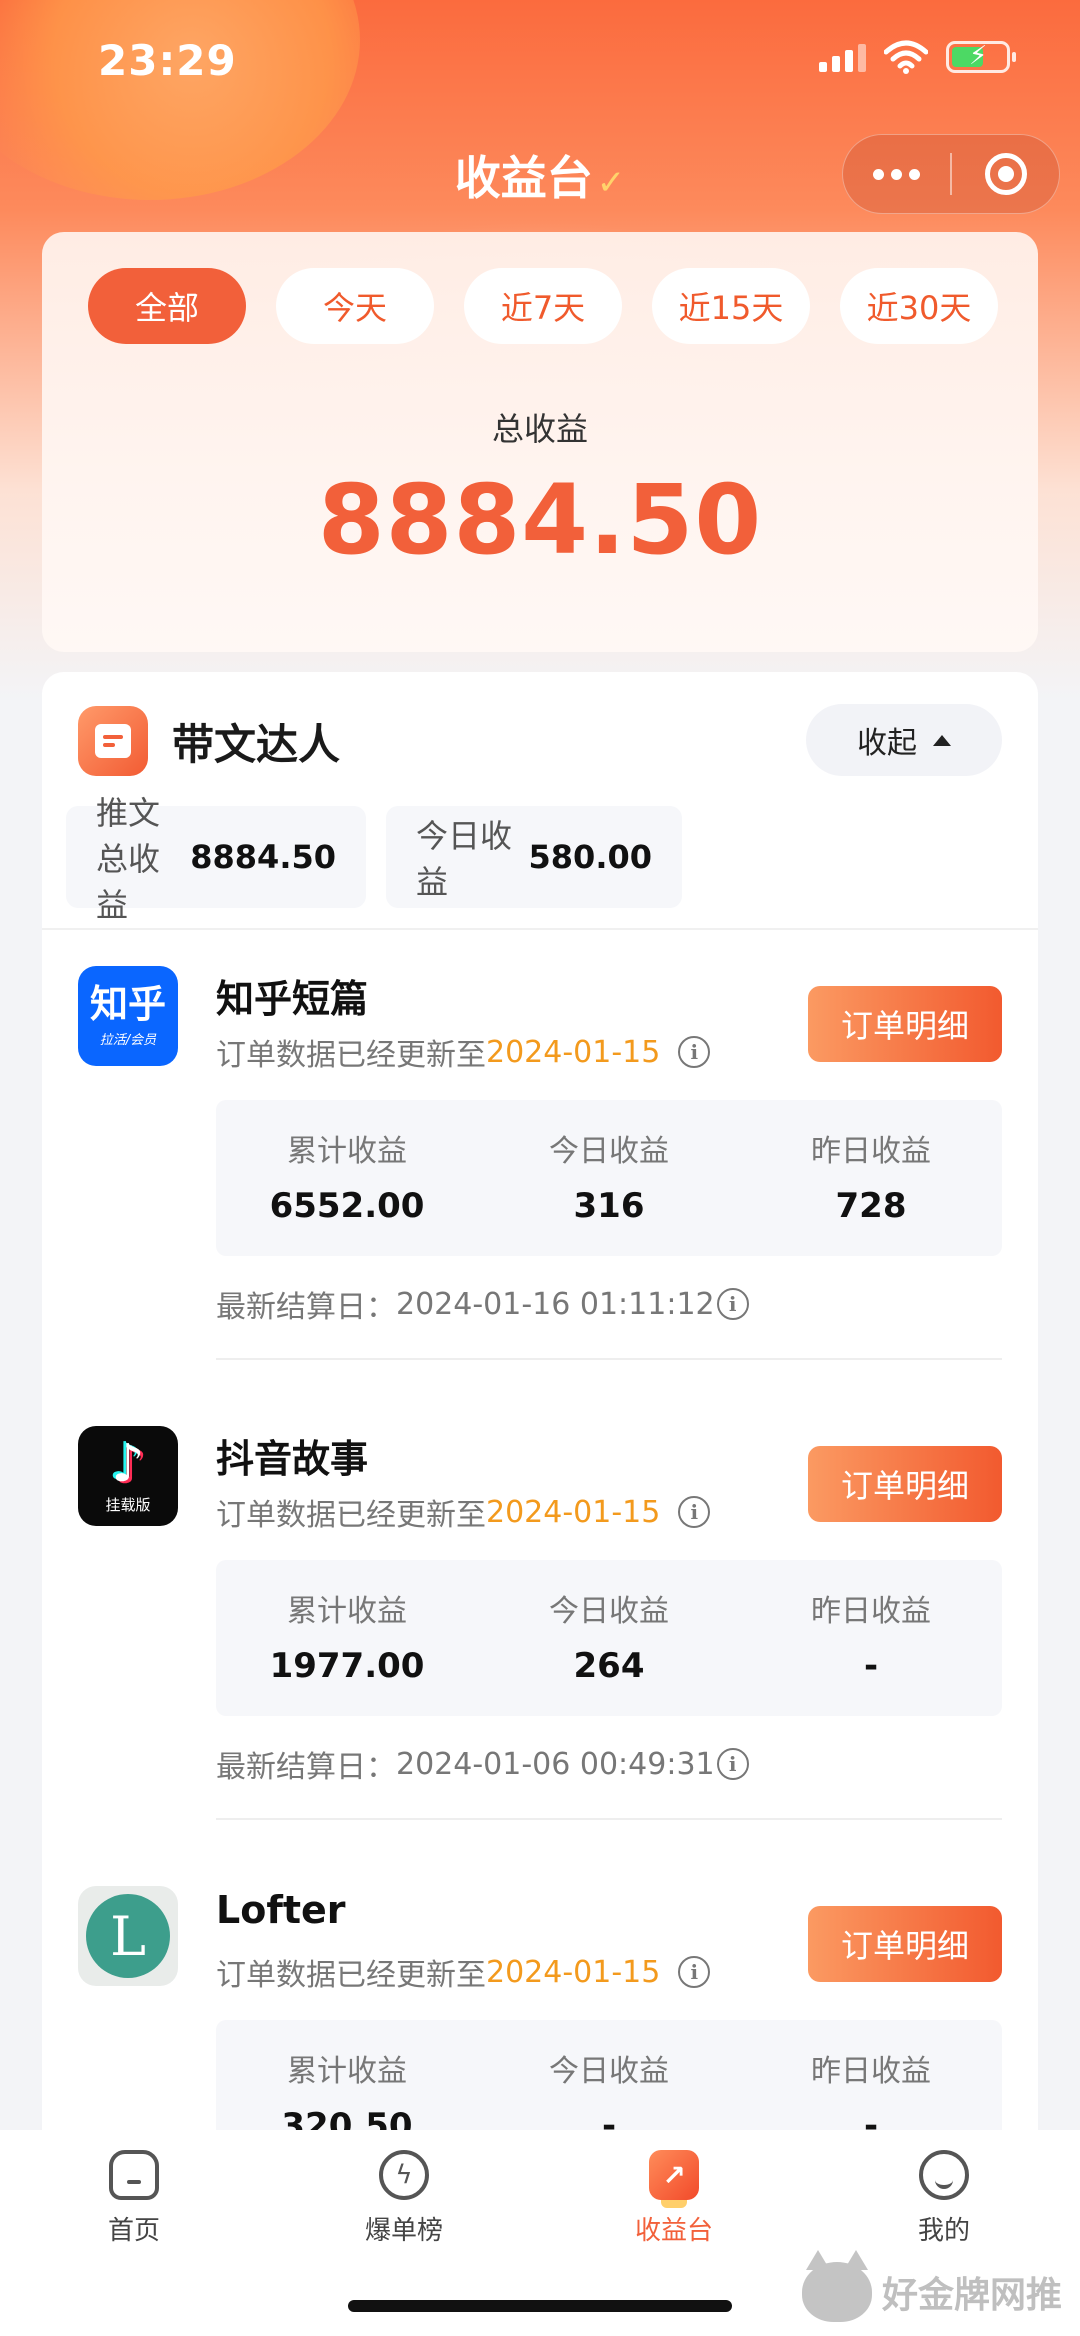 The height and width of the screenshot is (2336, 1080). Describe the element at coordinates (540, 2306) in the screenshot. I see `home-indicator` at that location.